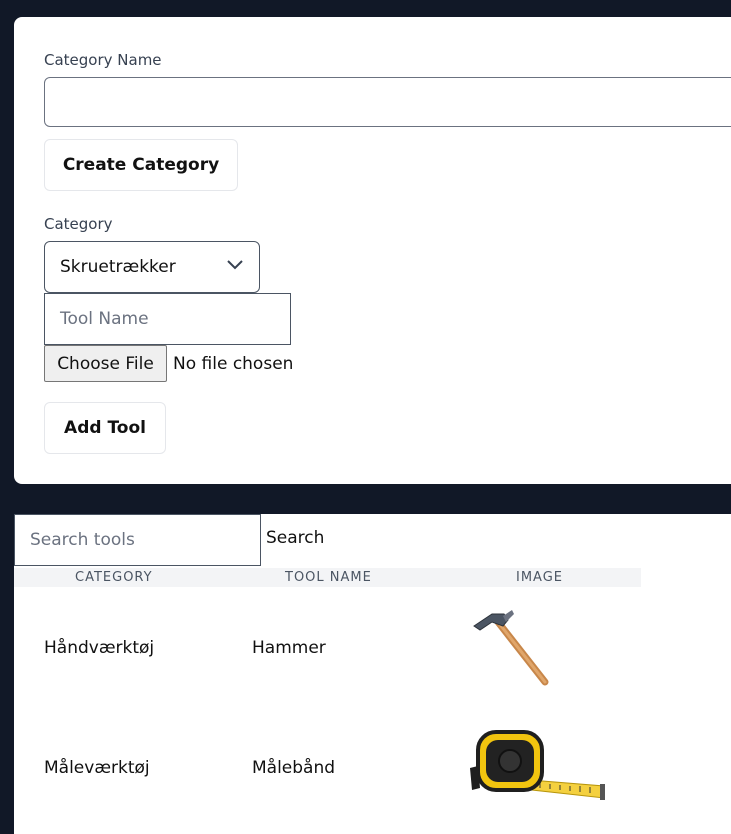  What do you see at coordinates (235, 265) in the screenshot?
I see `chevron-down-icon` at bounding box center [235, 265].